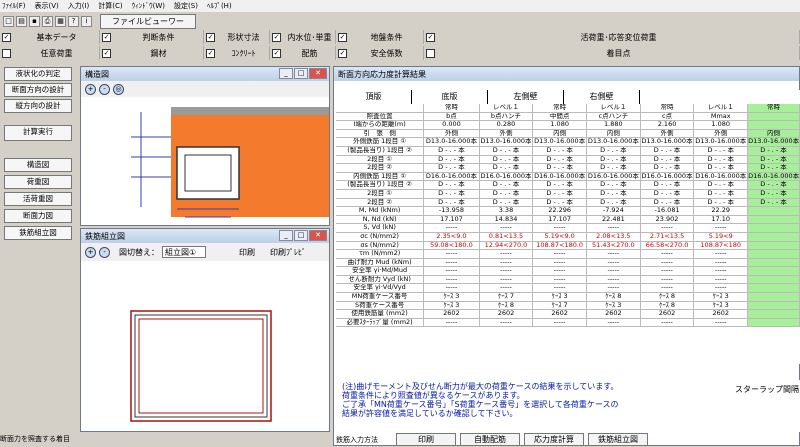  What do you see at coordinates (612, 53) in the screenshot?
I see `check-item: 着目点` at bounding box center [612, 53].